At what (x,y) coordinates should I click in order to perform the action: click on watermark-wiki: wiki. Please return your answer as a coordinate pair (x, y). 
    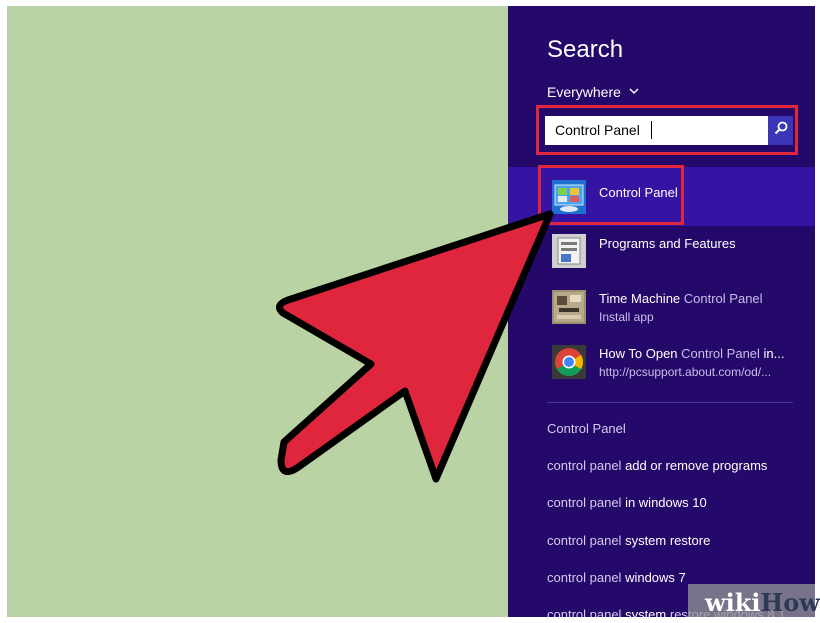
    Looking at the image, I should click on (733, 602).